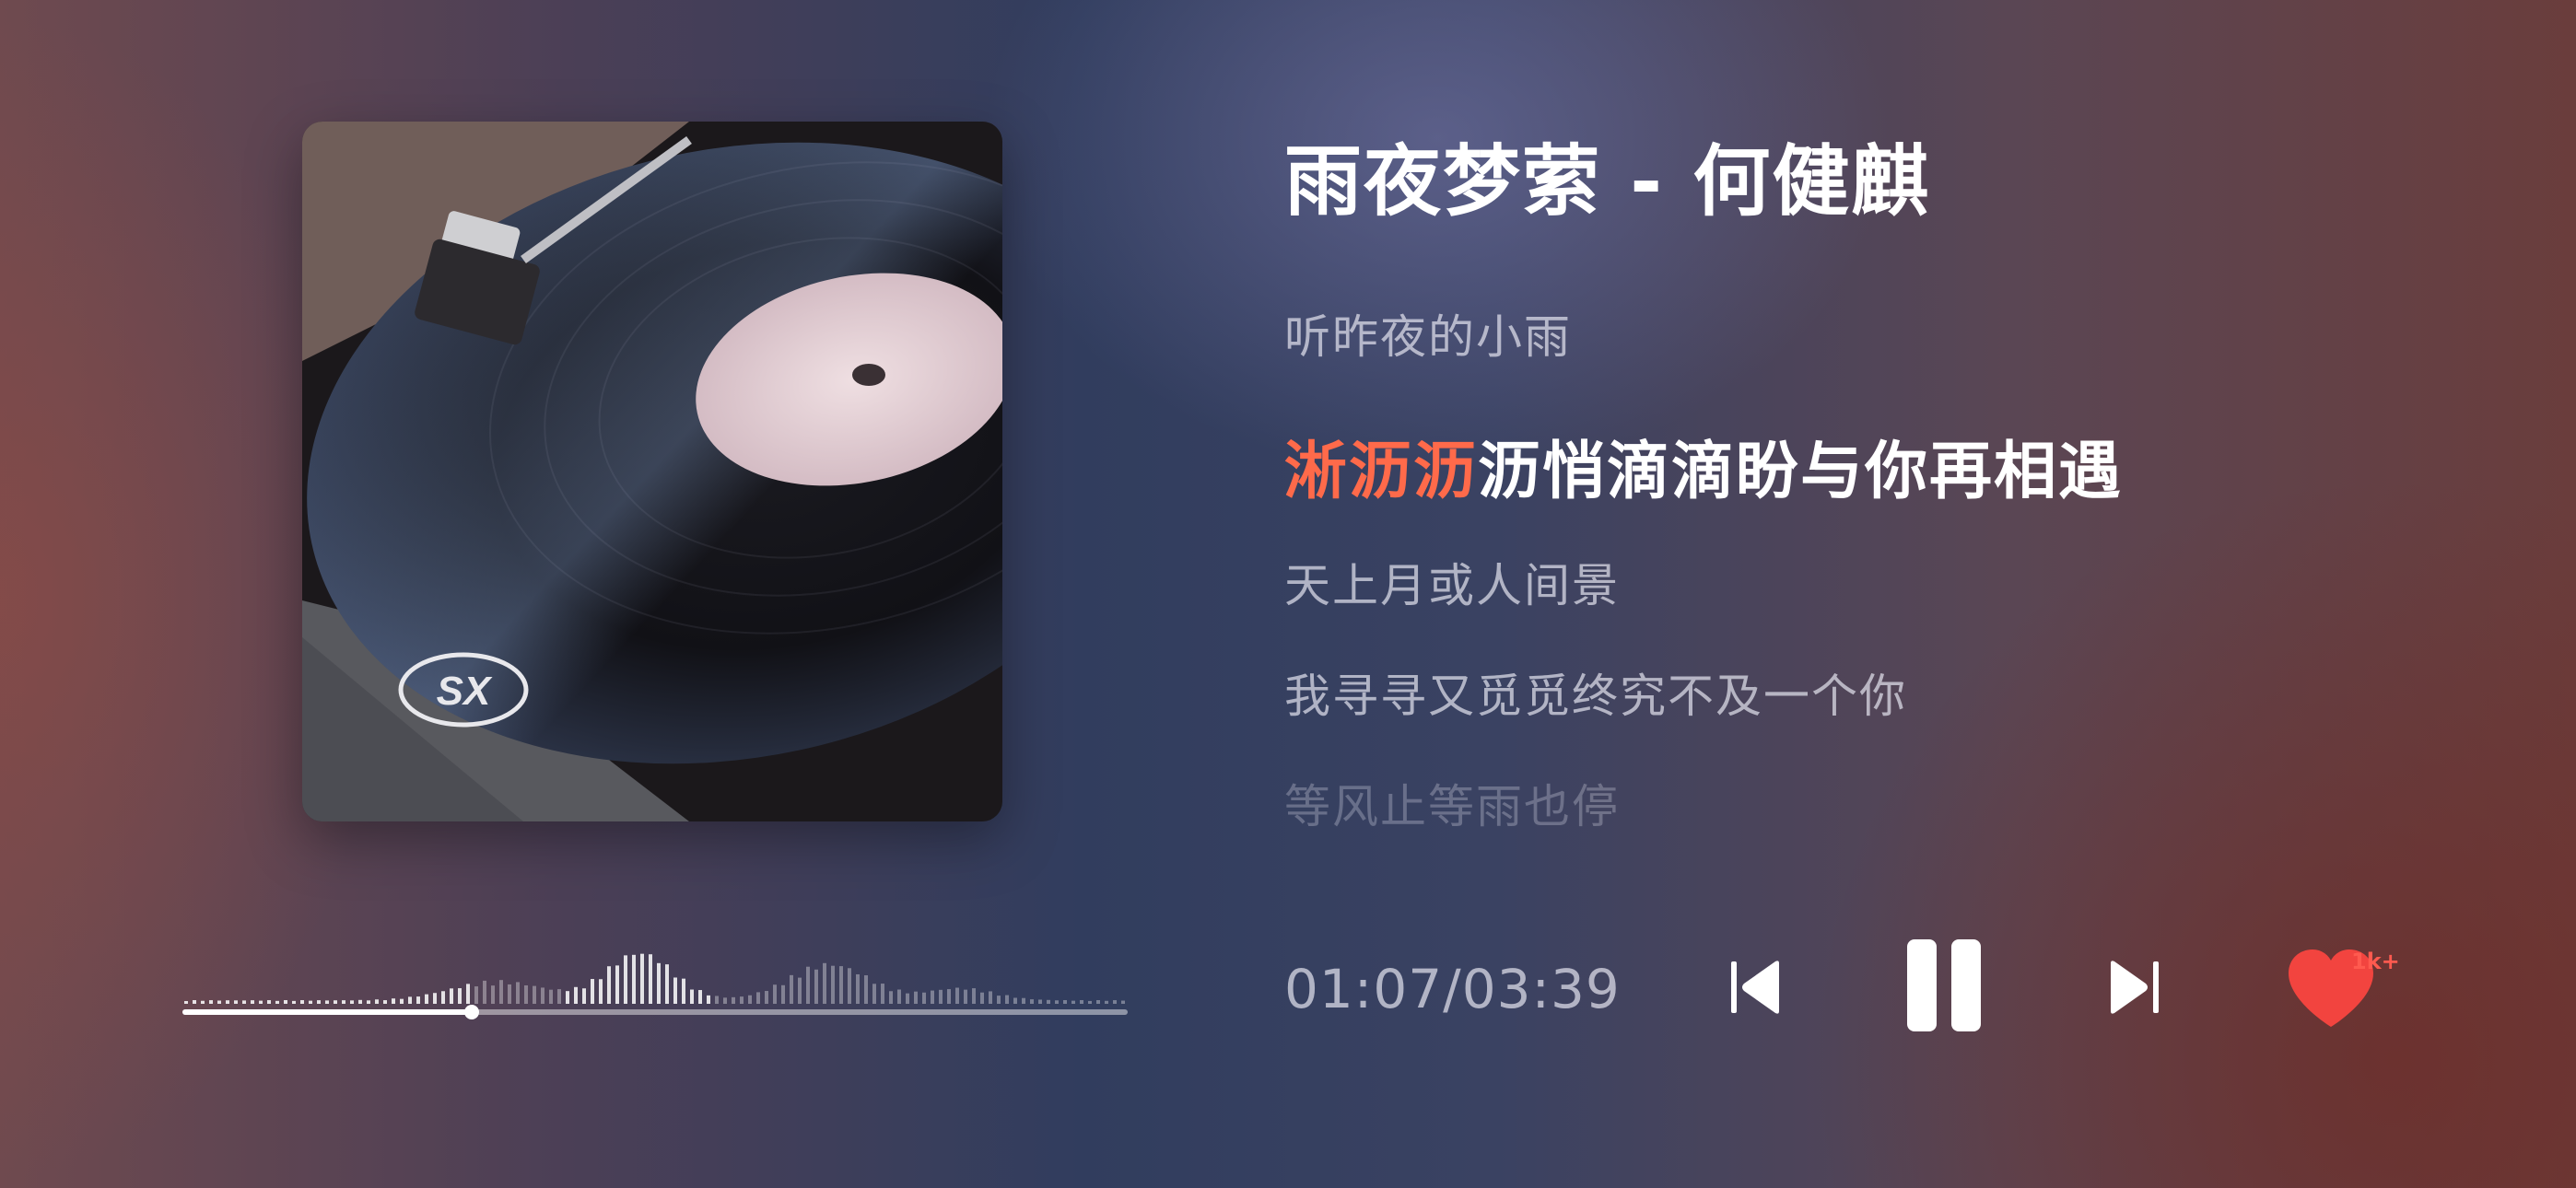 The image size is (2576, 1188). What do you see at coordinates (327, 1012) in the screenshot?
I see `progress-fill` at bounding box center [327, 1012].